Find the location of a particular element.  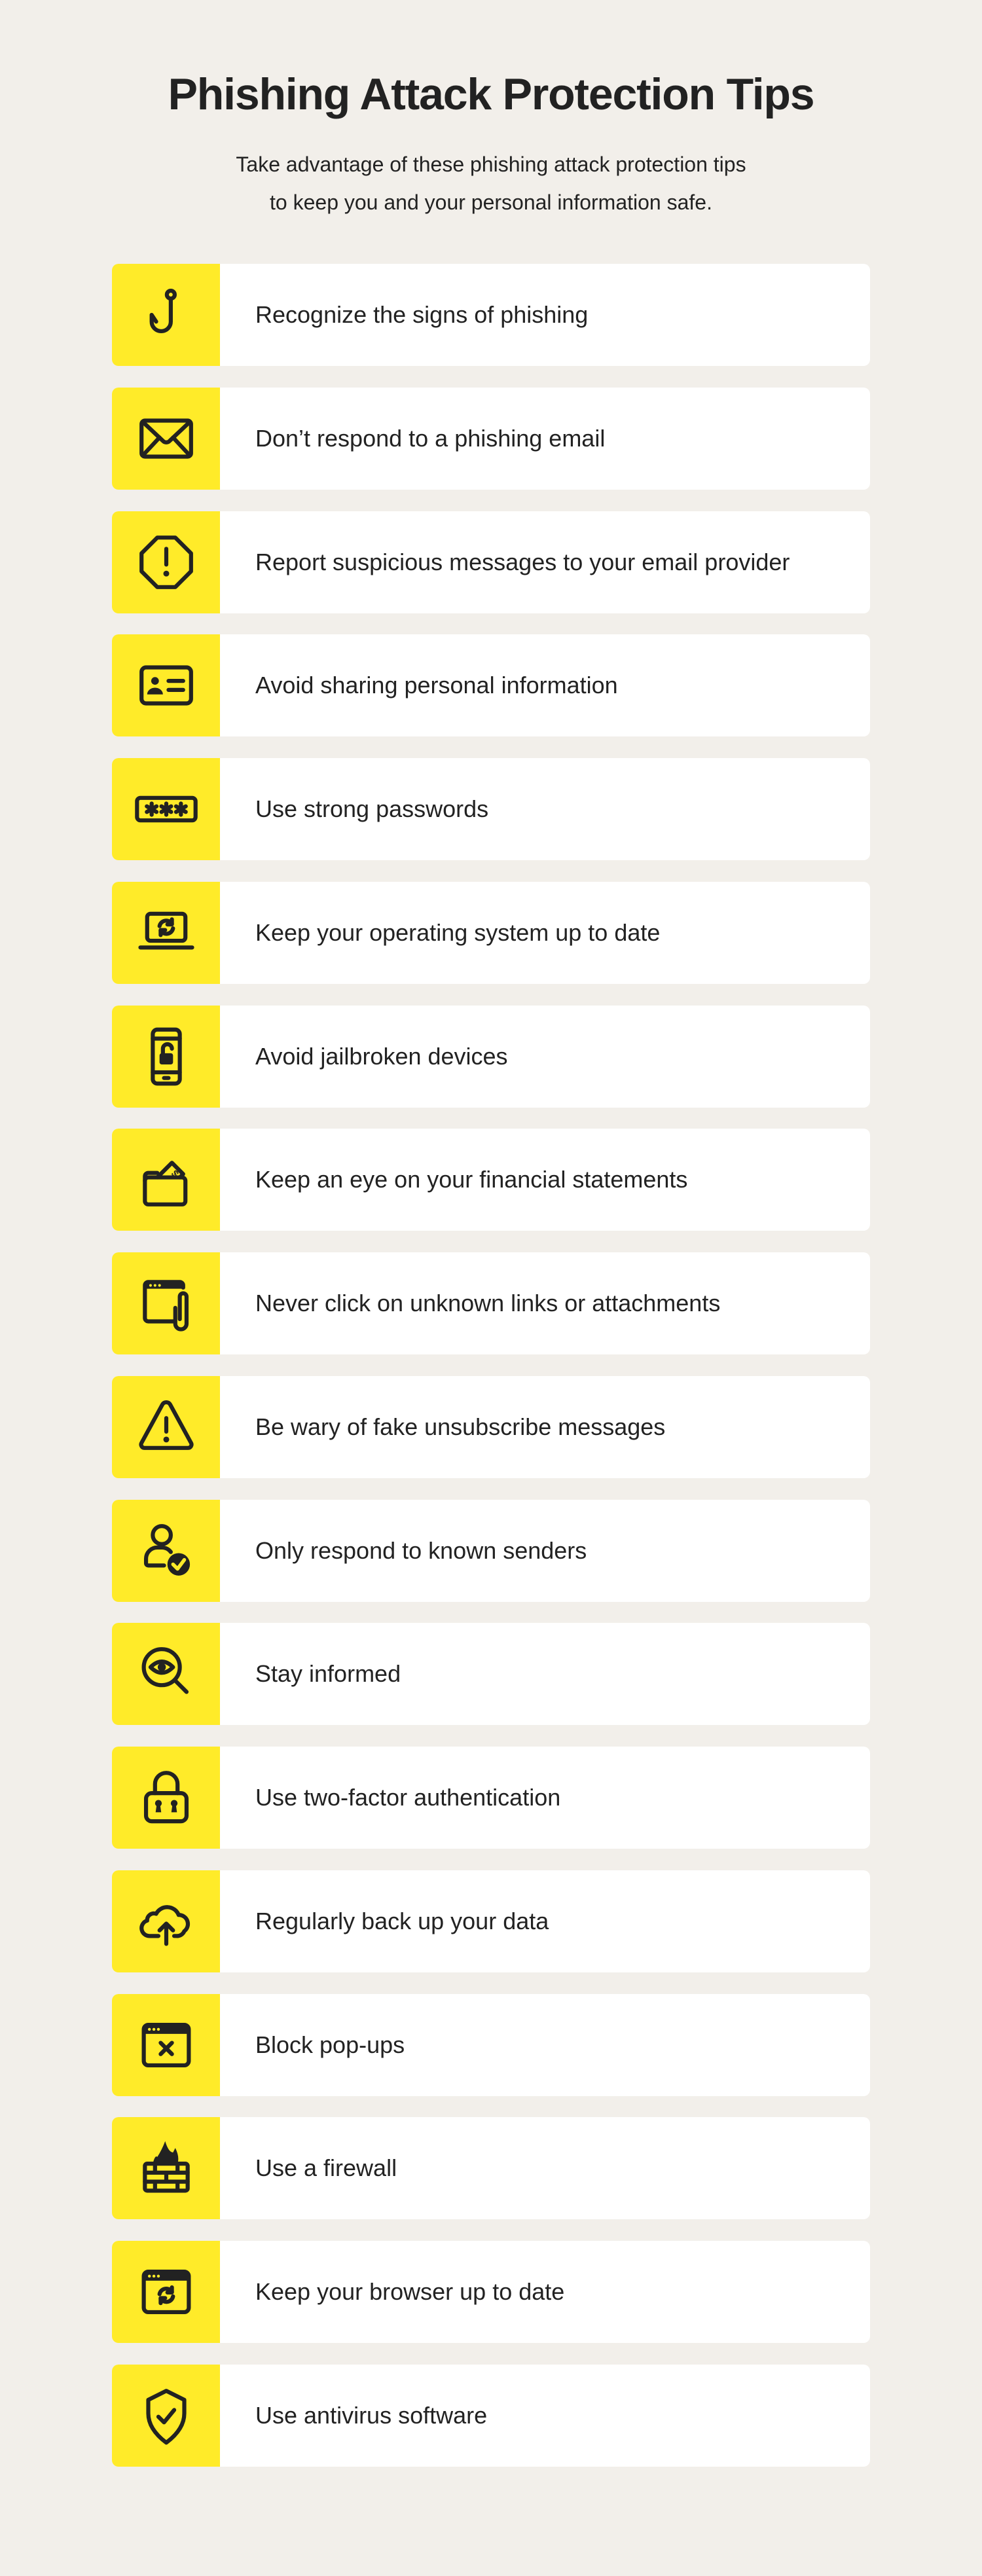

tip-label: Recognize the signs of phishing is located at coordinates (422, 314).